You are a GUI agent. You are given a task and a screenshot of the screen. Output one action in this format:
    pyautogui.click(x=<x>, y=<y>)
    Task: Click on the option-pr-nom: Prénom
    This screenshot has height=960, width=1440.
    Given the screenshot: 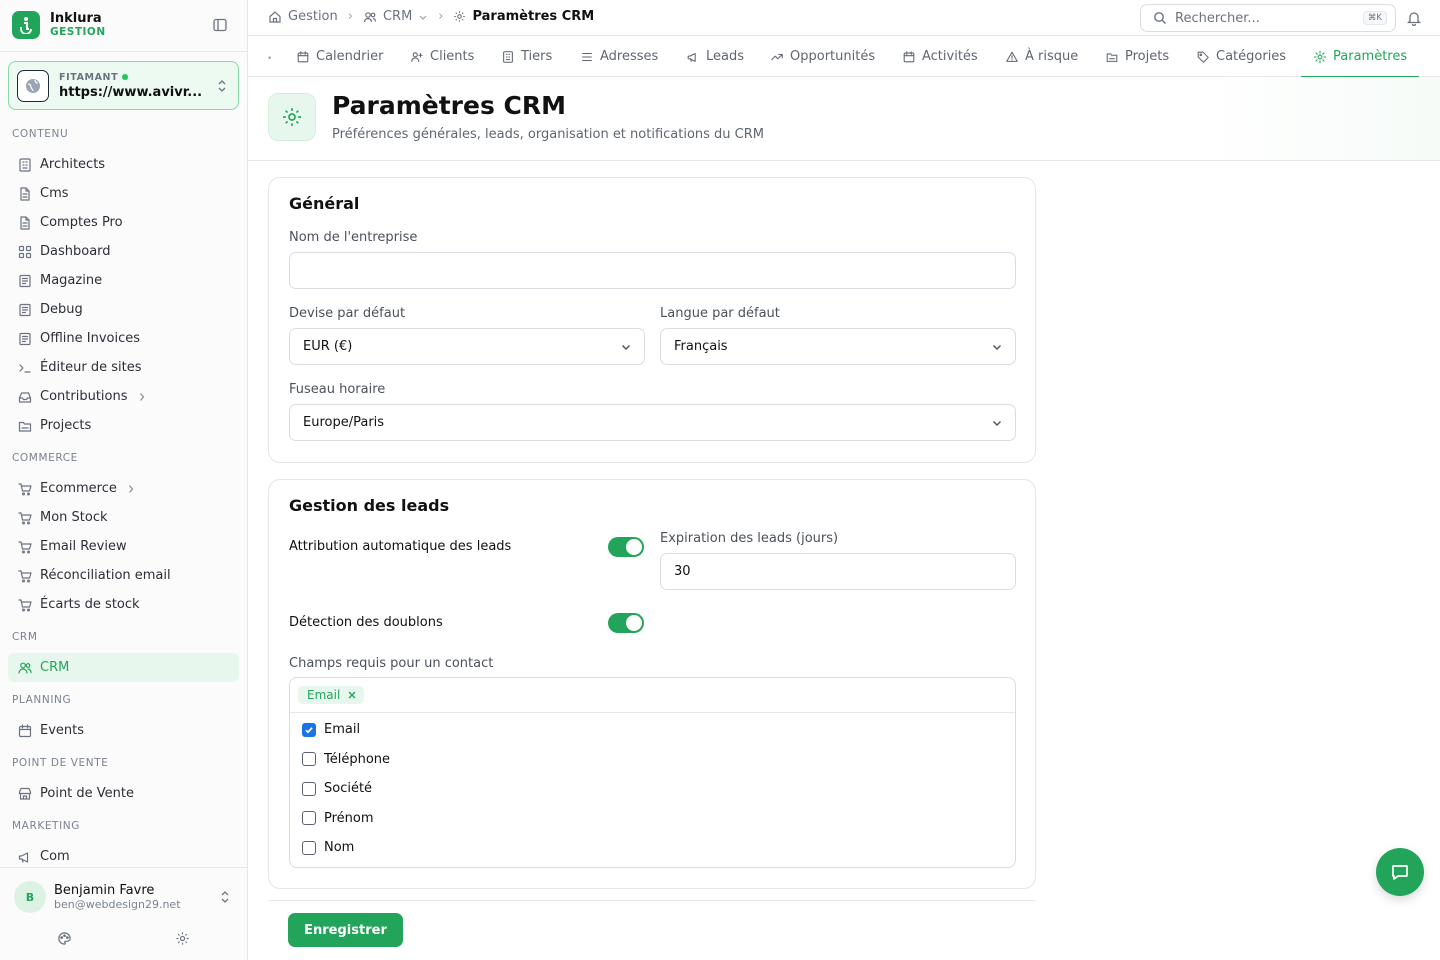 What is the action you would take?
    pyautogui.click(x=338, y=818)
    